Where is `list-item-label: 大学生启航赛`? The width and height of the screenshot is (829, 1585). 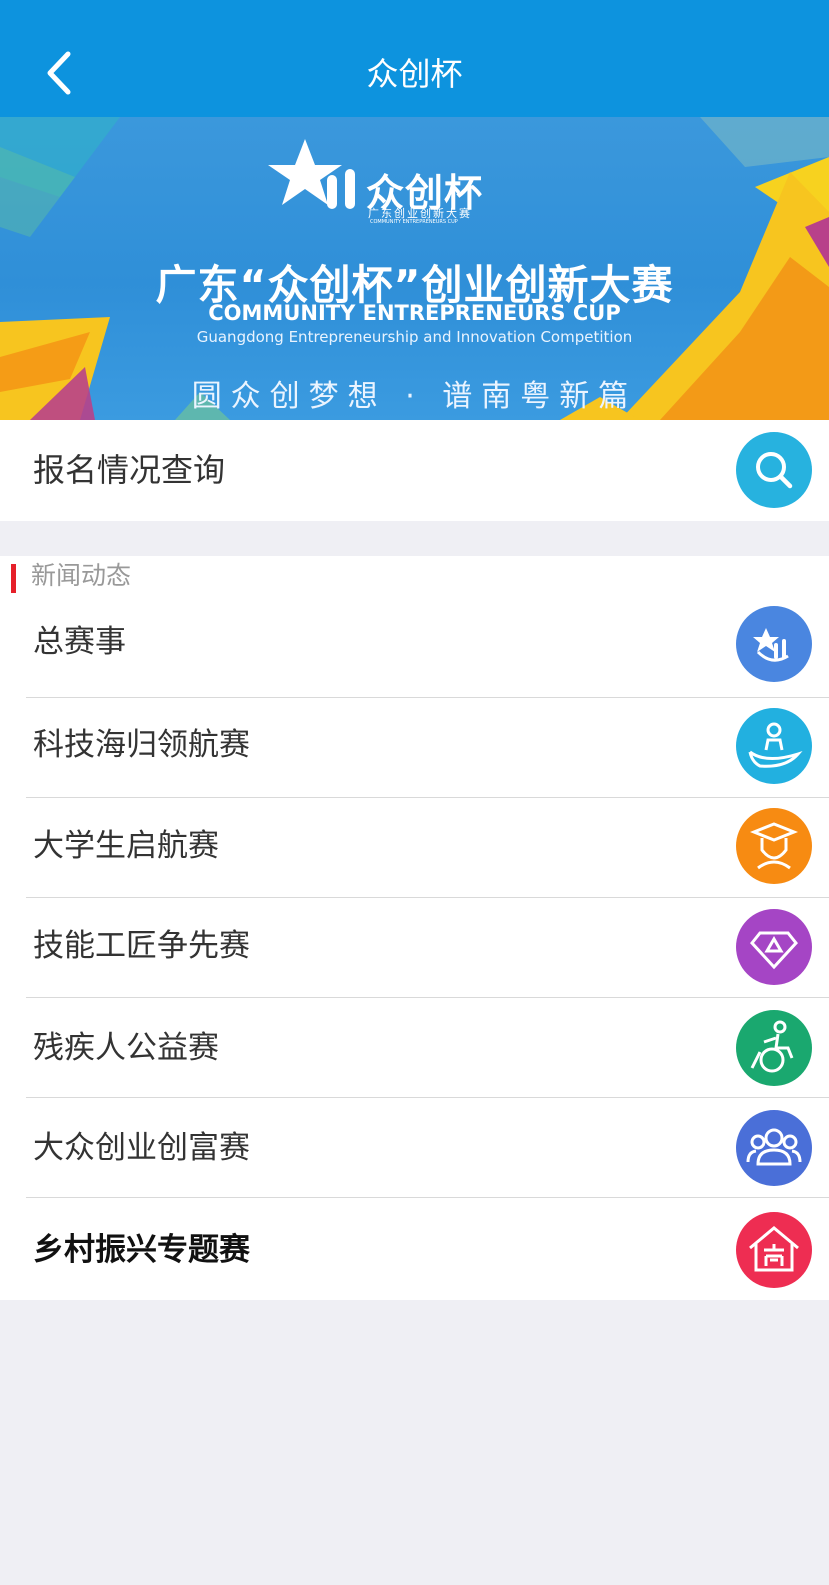 list-item-label: 大学生启航赛 is located at coordinates (126, 846).